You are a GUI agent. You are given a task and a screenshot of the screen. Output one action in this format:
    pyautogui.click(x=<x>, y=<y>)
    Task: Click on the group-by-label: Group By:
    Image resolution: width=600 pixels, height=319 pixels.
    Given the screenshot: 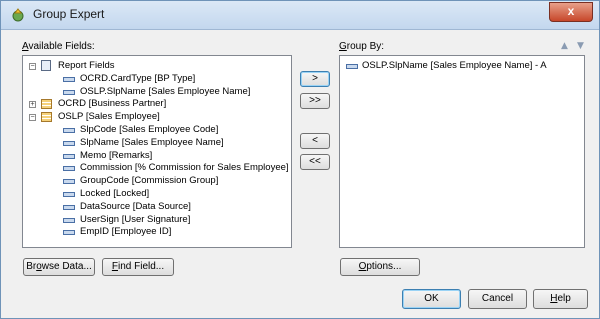 What is the action you would take?
    pyautogui.click(x=362, y=46)
    